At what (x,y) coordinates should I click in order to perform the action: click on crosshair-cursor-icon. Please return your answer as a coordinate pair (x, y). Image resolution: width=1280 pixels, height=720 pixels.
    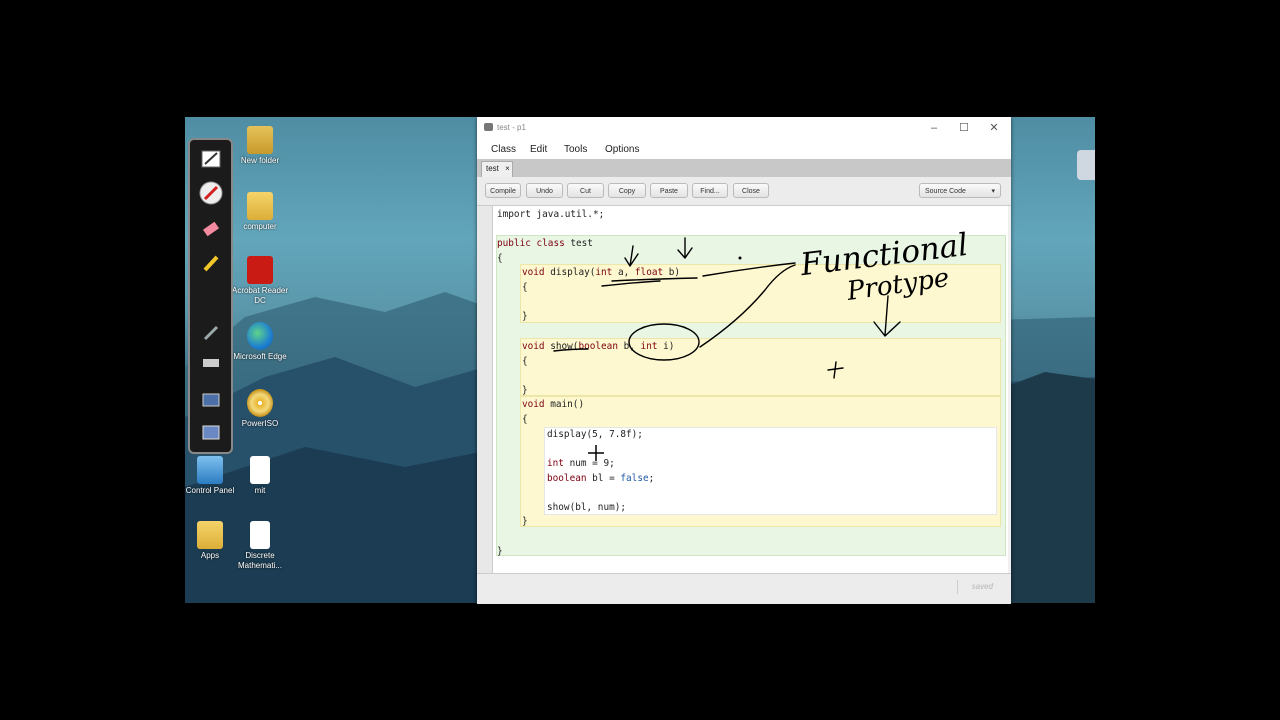
    Looking at the image, I should click on (596, 453).